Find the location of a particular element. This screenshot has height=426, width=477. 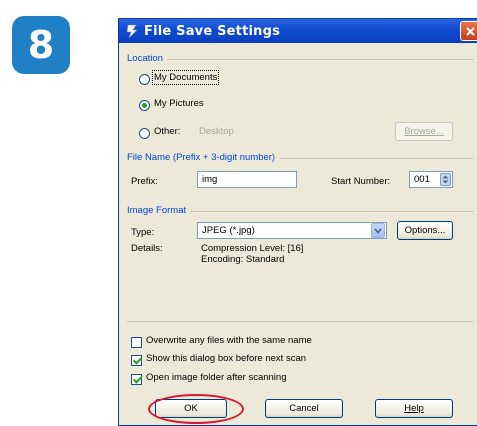

title-bar: File Save Settings is located at coordinates (298, 31).